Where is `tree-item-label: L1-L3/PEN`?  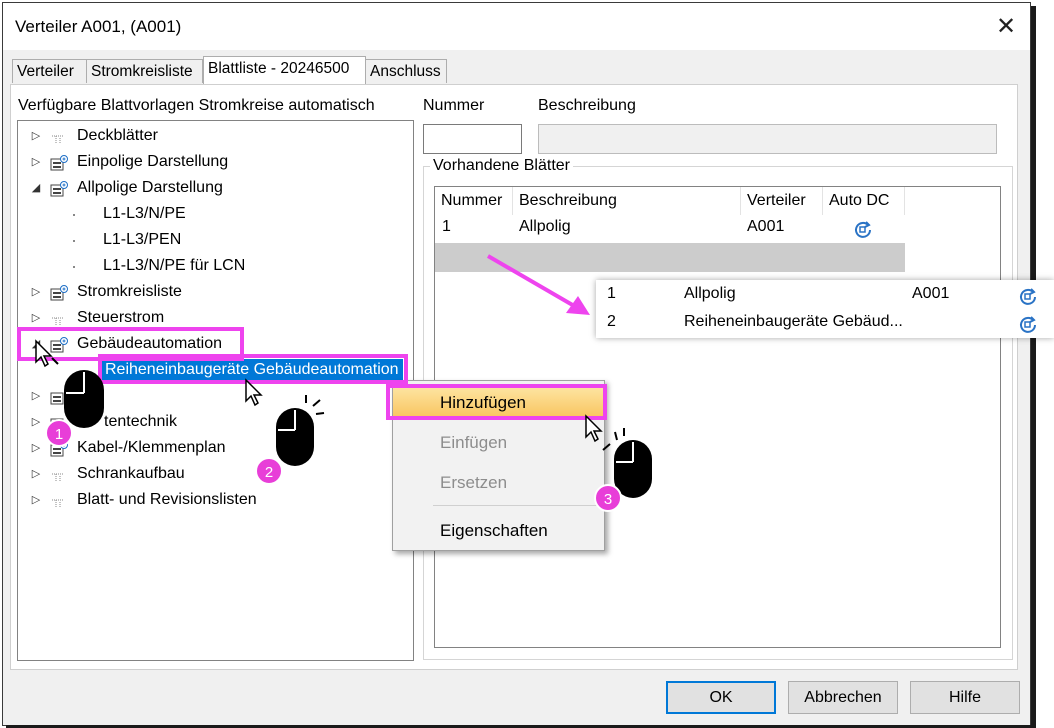
tree-item-label: L1-L3/PEN is located at coordinates (142, 239).